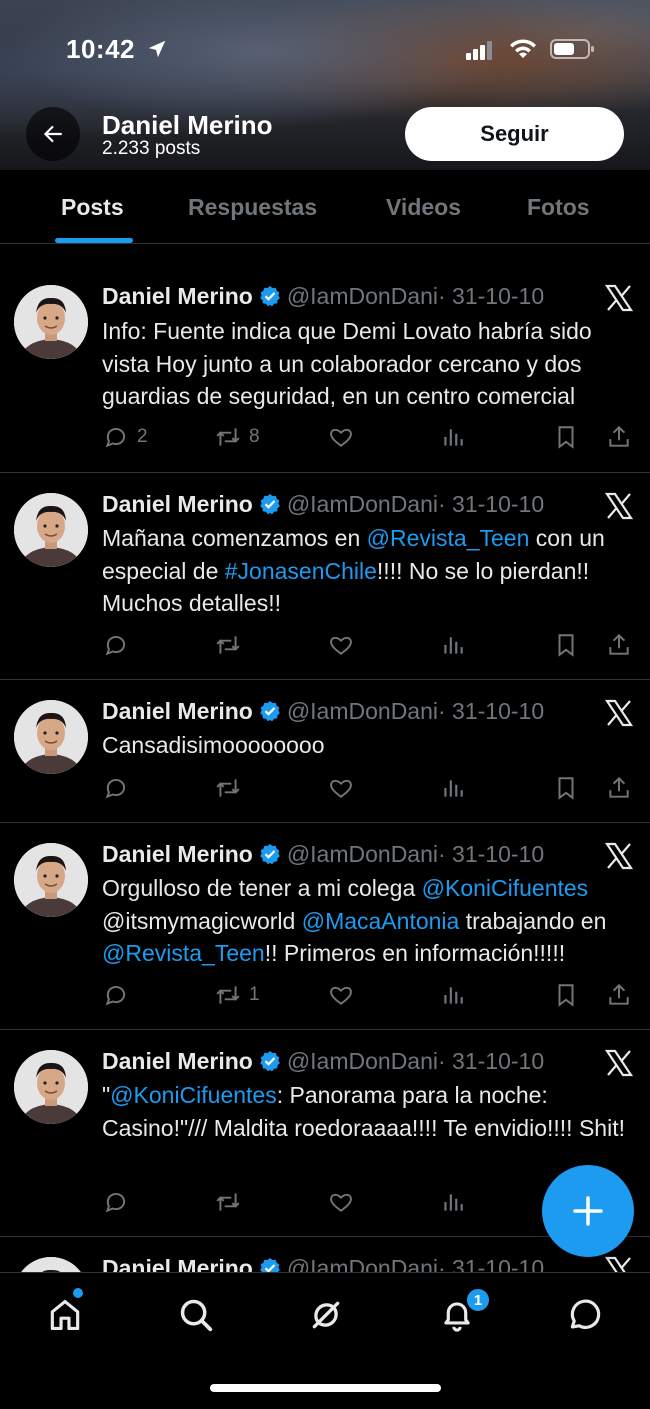  I want to click on nav-grok, so click(326, 1315).